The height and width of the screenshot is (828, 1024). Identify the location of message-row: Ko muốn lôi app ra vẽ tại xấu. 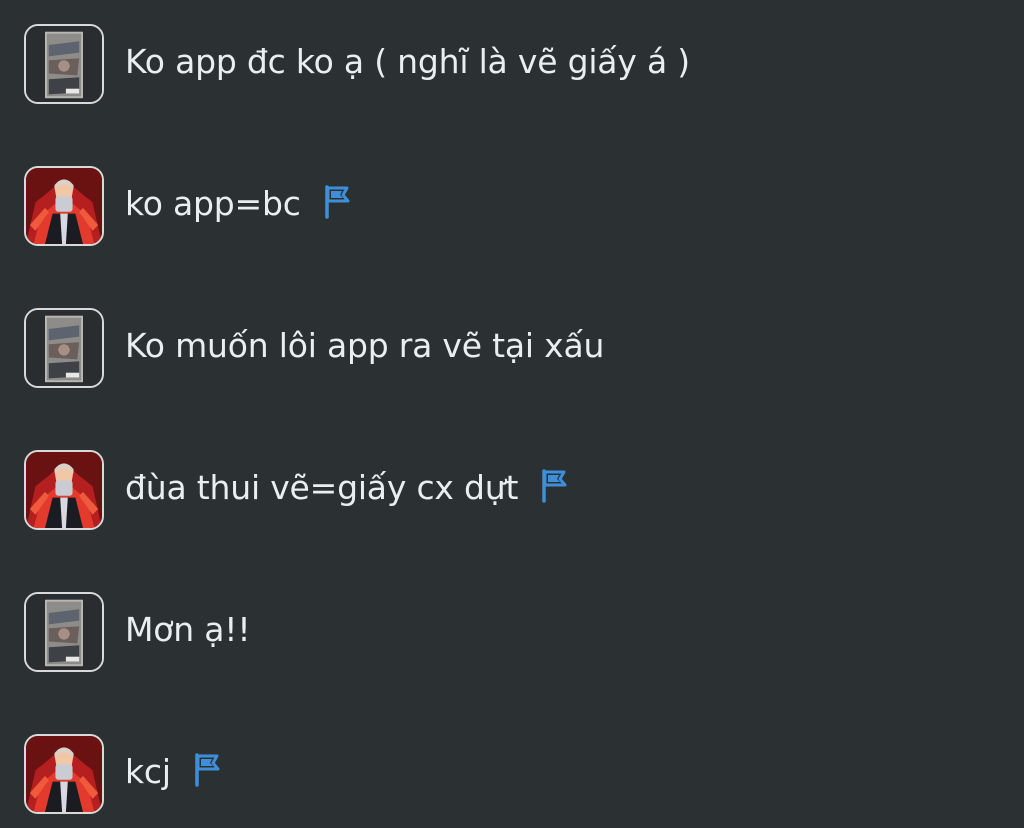
(512, 350).